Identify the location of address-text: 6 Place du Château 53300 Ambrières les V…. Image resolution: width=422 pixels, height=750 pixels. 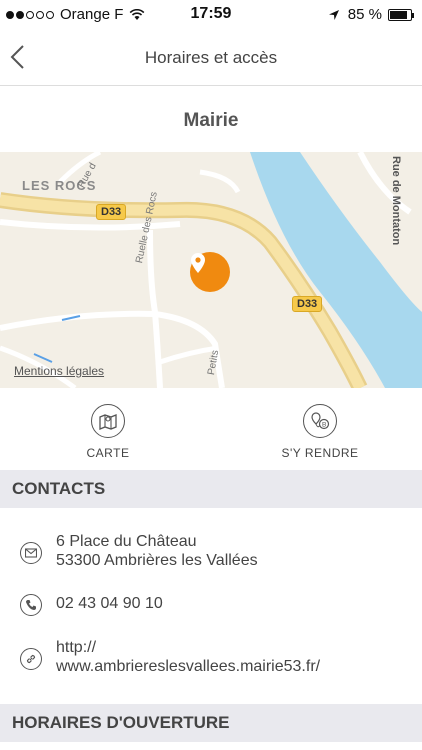
(157, 551).